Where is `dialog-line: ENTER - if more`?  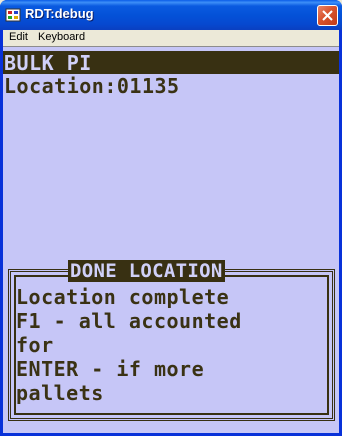 dialog-line: ENTER - if more is located at coordinates (110, 369).